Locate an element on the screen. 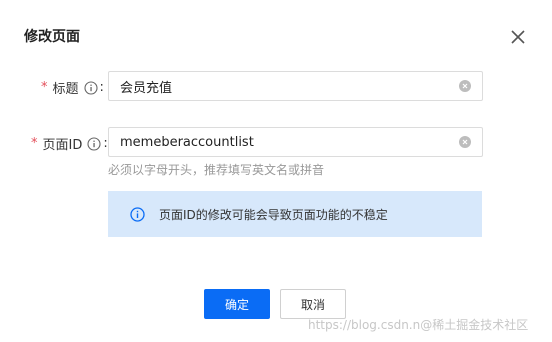 The width and height of the screenshot is (552, 342). title-input-box is located at coordinates (295, 86).